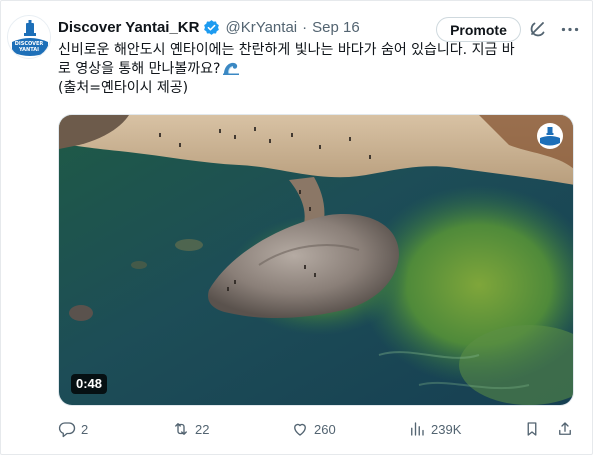 This screenshot has width=593, height=455. What do you see at coordinates (538, 29) in the screenshot?
I see `grok-icon` at bounding box center [538, 29].